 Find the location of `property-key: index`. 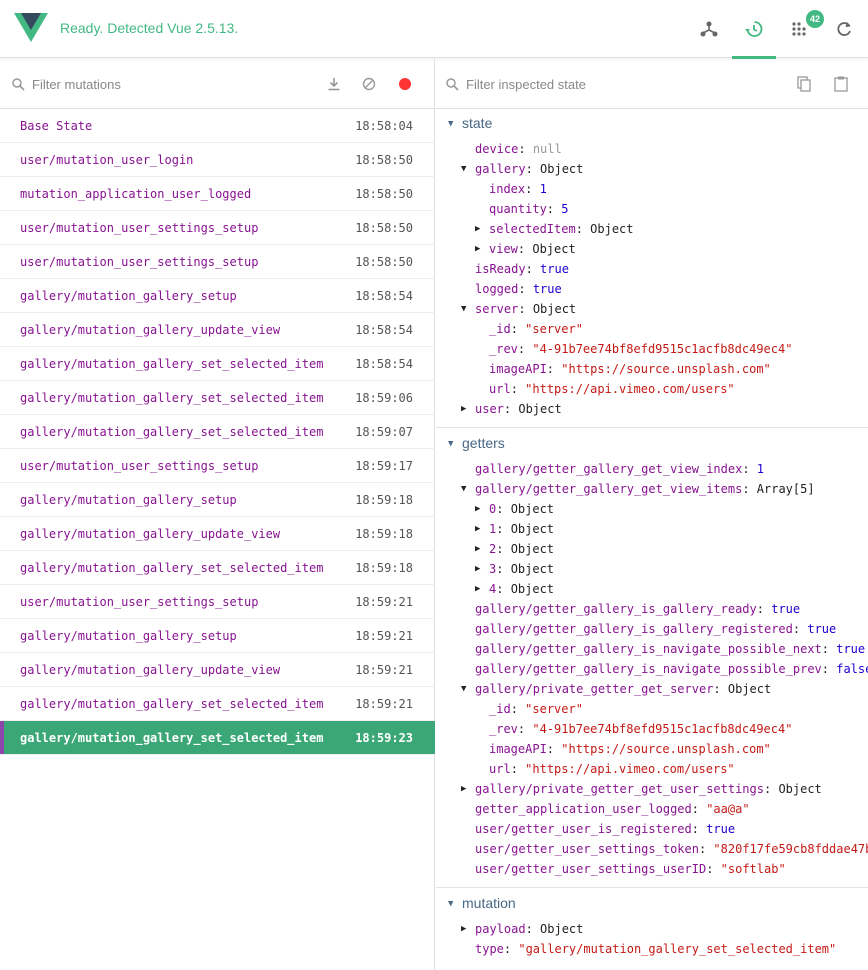

property-key: index is located at coordinates (507, 189).